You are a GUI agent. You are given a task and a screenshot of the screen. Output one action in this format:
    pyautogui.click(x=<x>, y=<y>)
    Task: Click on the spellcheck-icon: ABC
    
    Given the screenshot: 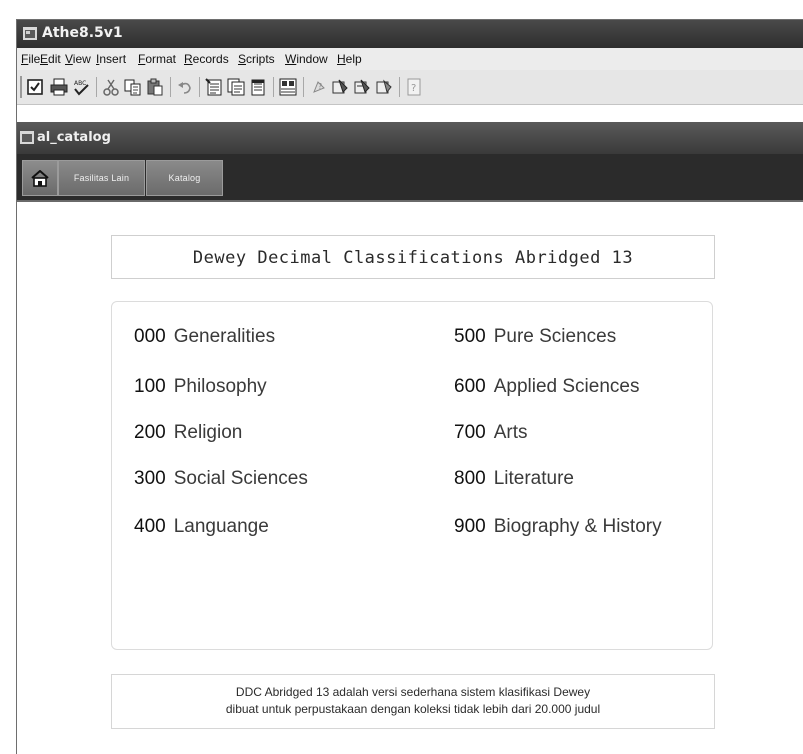 What is the action you would take?
    pyautogui.click(x=81, y=87)
    